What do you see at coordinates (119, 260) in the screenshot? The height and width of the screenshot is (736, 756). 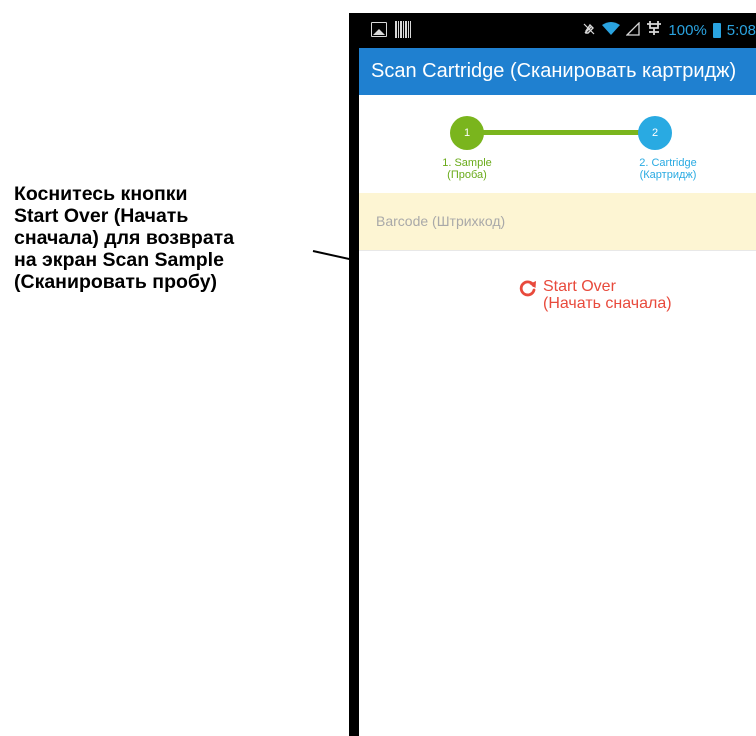 I see `callout-line: на экран Scan Sample` at bounding box center [119, 260].